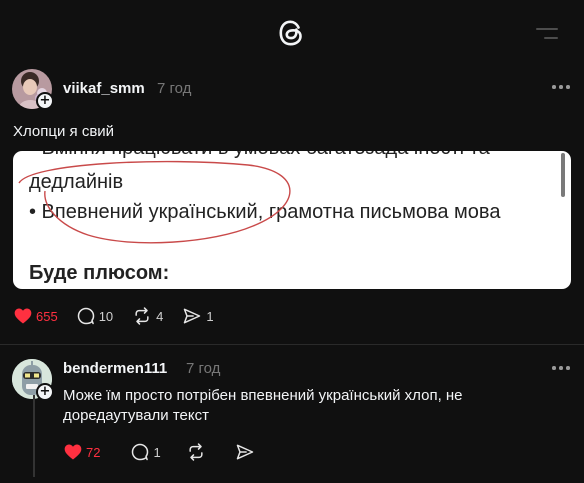  I want to click on reply-time: 7 год, so click(203, 368).